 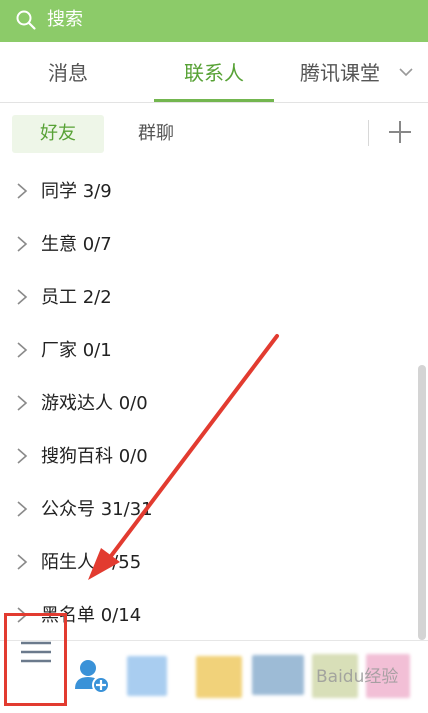 I want to click on main-tabs: 消息 联系人 腾讯课堂, so click(x=214, y=72).